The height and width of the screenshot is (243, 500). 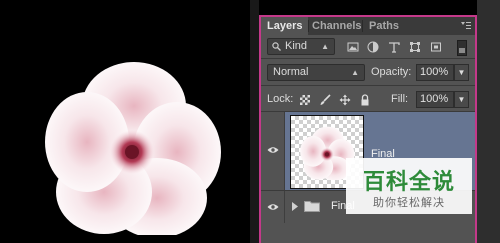 What do you see at coordinates (337, 26) in the screenshot?
I see `tab-channels: Channels` at bounding box center [337, 26].